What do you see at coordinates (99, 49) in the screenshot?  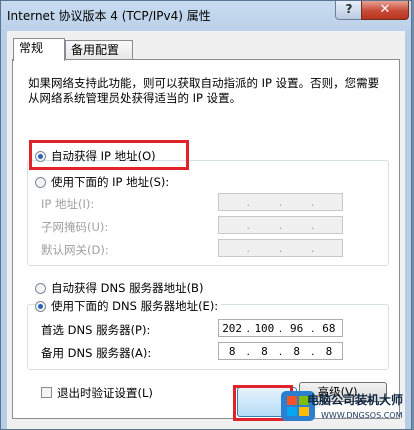 I see `tab-alternate-config: 备用配置` at bounding box center [99, 49].